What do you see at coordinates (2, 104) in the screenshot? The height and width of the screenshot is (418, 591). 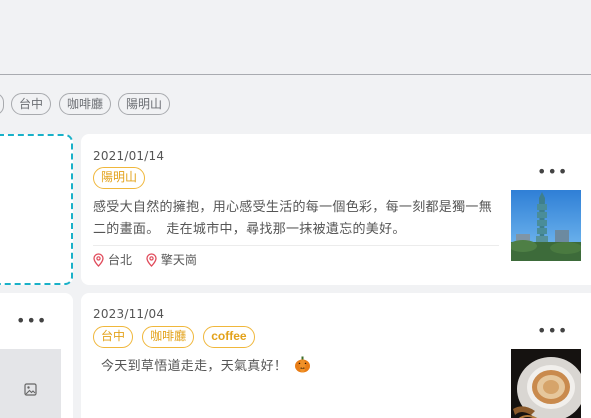 I see `filter-tag-partial` at bounding box center [2, 104].